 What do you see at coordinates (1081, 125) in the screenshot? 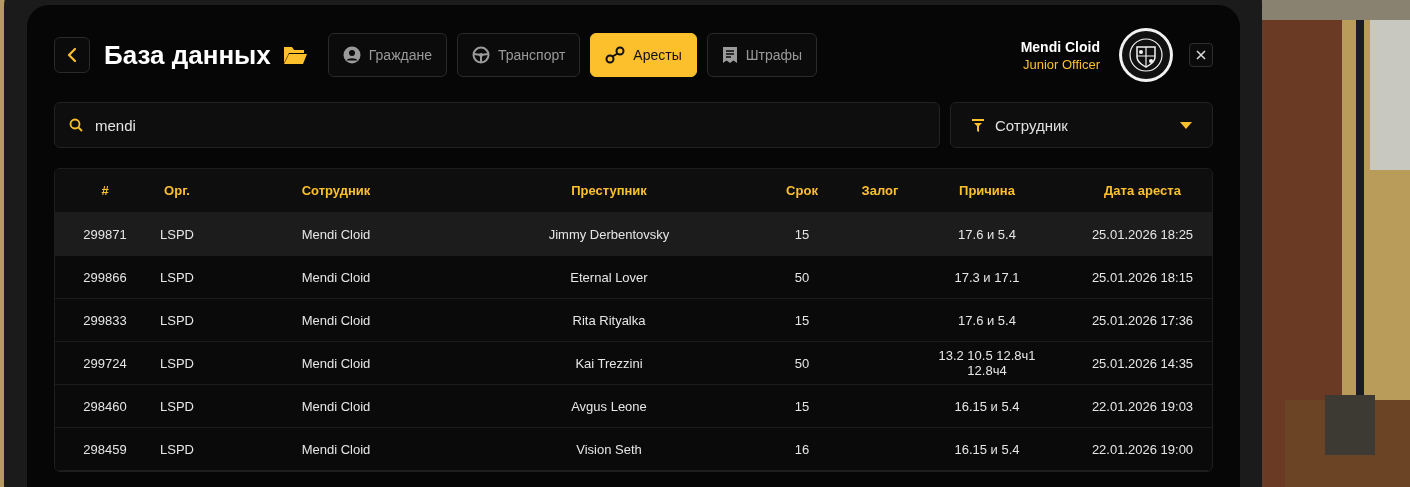
I see `filter-dropdown: Сотрудник` at bounding box center [1081, 125].